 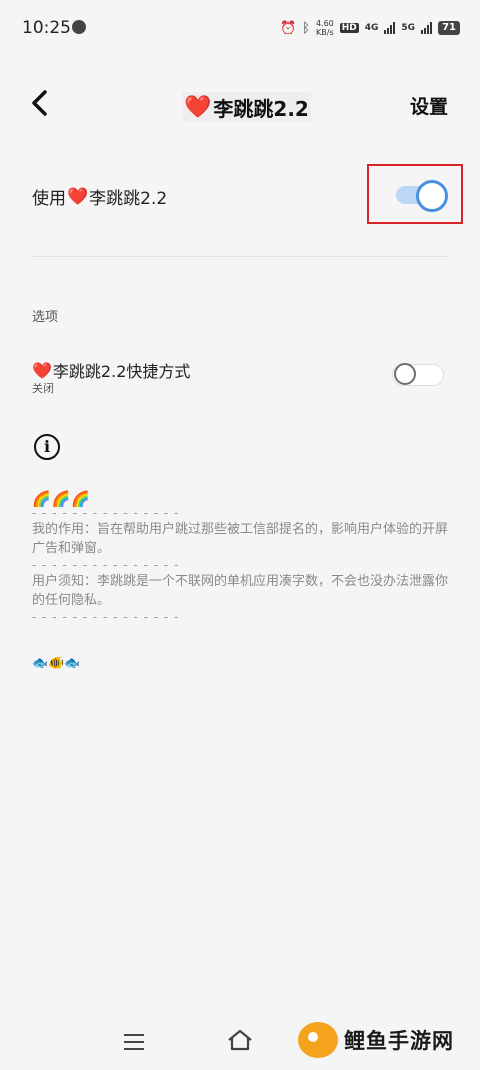 What do you see at coordinates (100, 198) in the screenshot?
I see `main-switch-label: 使用 ❤️ 李跳跳2.2` at bounding box center [100, 198].